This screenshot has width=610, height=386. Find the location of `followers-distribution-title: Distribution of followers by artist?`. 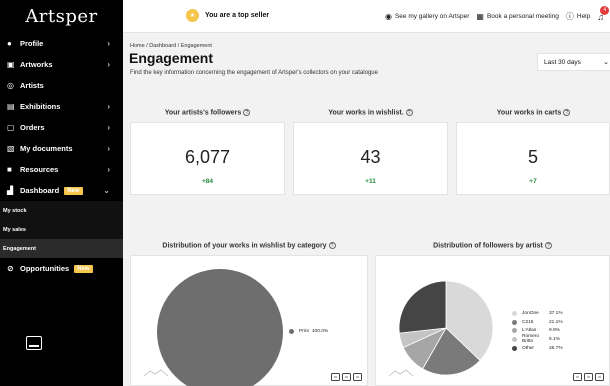

followers-distribution-title: Distribution of followers by artist? is located at coordinates (492, 245).